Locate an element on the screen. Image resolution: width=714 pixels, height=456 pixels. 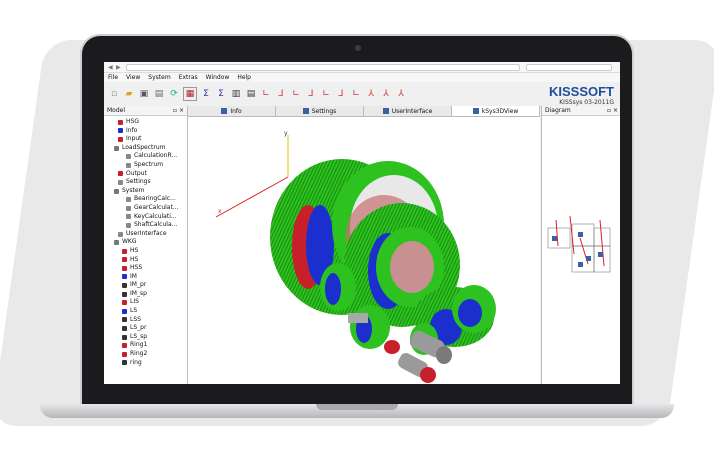
tree-item-label: HSS is located at coordinates (136, 268).